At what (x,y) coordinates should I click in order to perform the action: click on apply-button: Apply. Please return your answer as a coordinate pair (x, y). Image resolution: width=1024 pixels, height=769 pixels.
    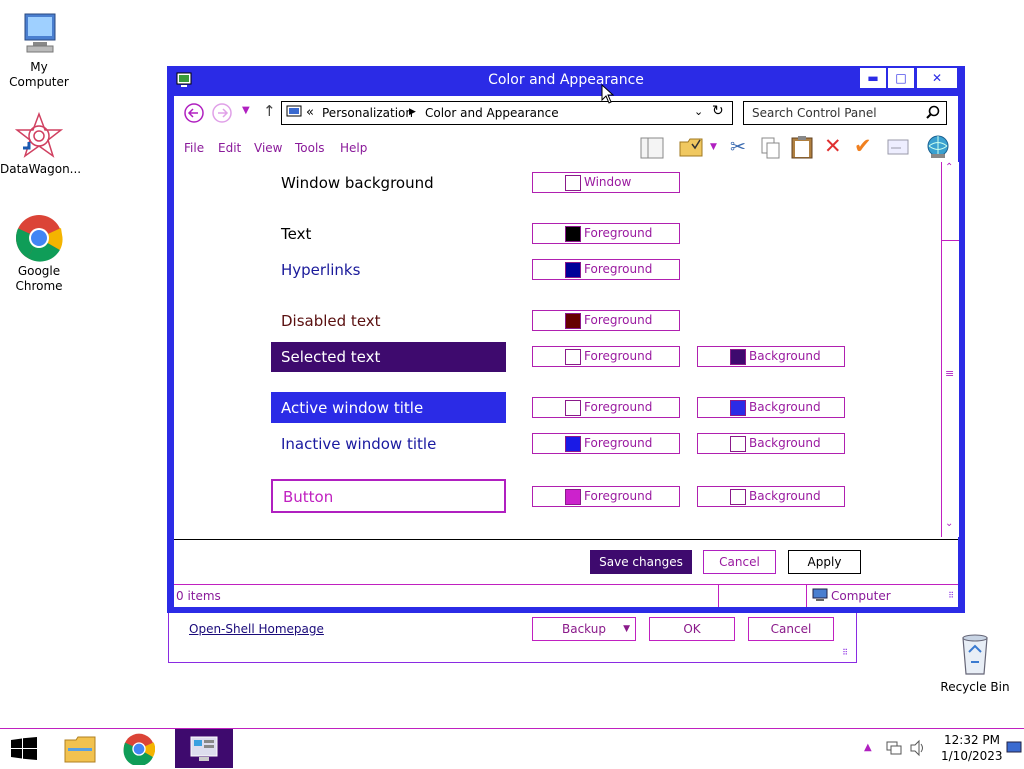
    Looking at the image, I should click on (824, 562).